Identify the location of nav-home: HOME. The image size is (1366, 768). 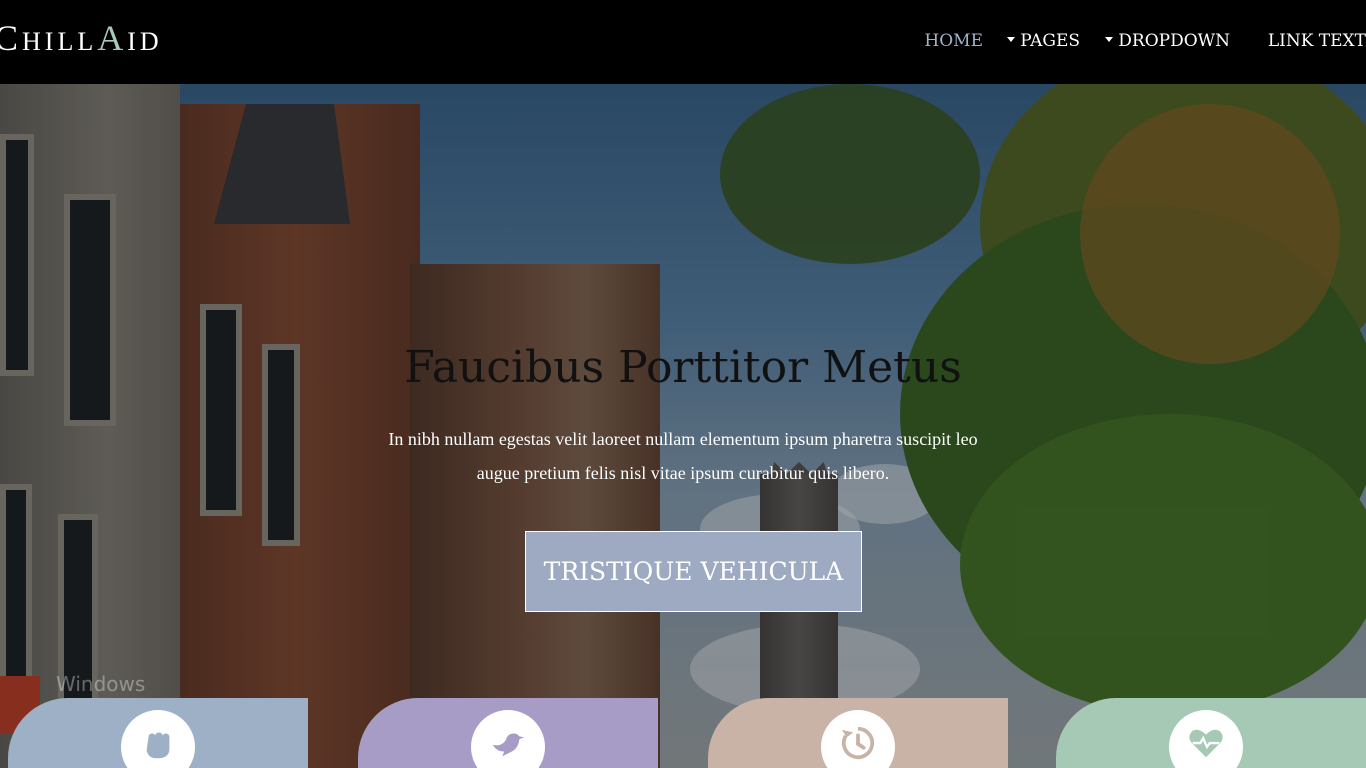
(953, 41).